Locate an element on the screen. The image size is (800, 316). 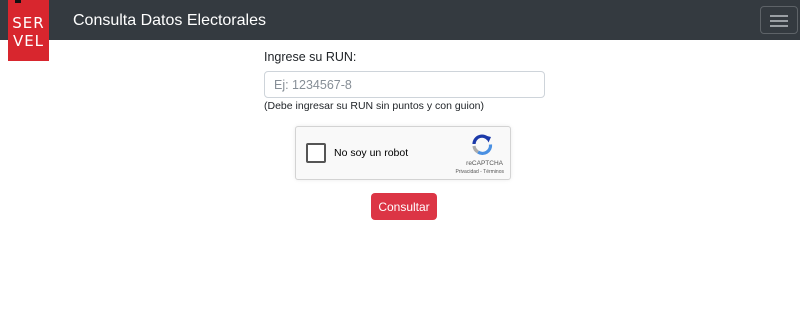
navbar-brand: Consulta Datos Electorales is located at coordinates (169, 21).